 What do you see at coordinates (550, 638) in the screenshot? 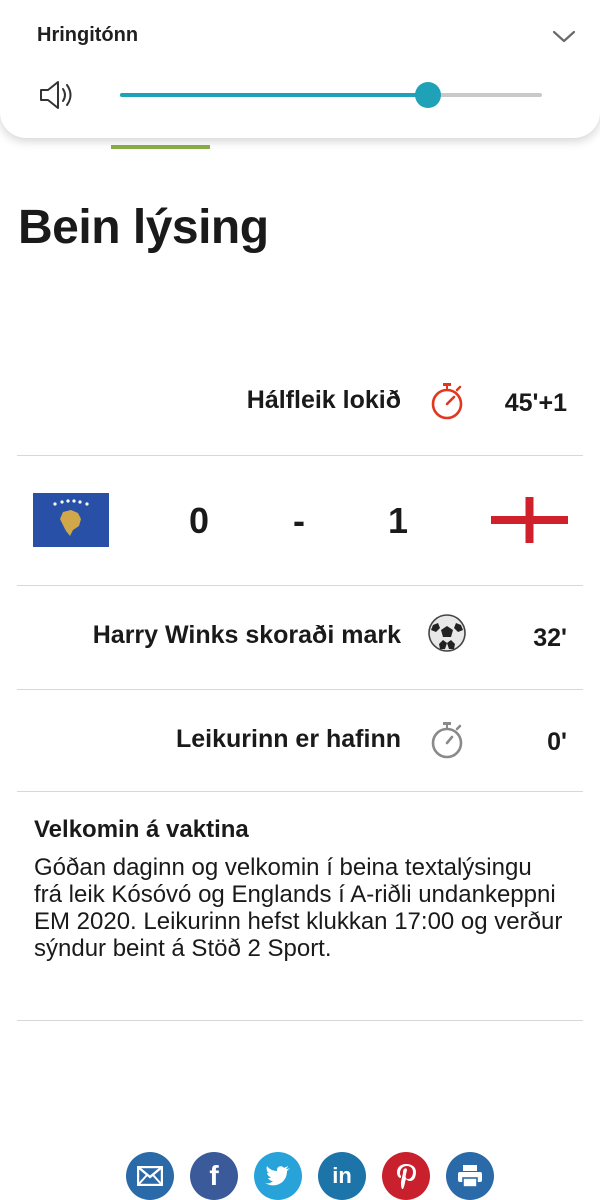
I see `event-minute: 32'` at bounding box center [550, 638].